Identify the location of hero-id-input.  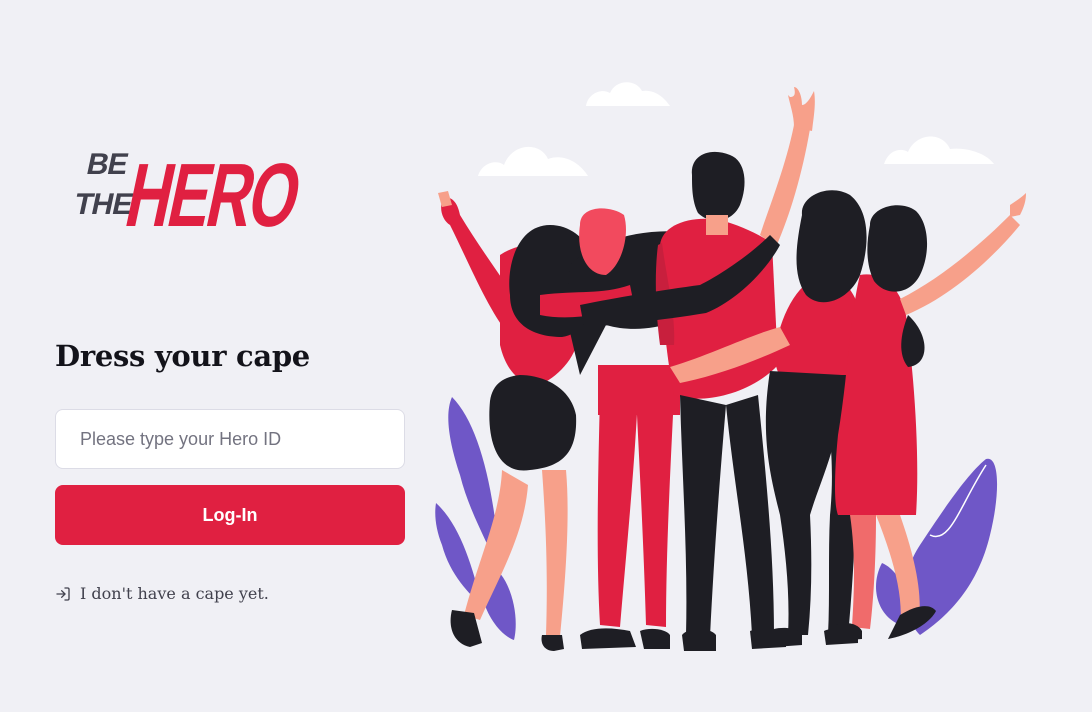
(230, 439).